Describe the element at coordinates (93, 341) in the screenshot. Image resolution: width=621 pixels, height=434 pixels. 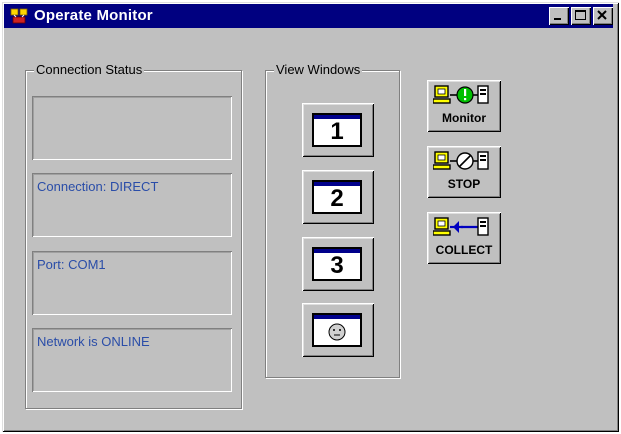
I see `network-status-text: Network is ONLINE` at that location.